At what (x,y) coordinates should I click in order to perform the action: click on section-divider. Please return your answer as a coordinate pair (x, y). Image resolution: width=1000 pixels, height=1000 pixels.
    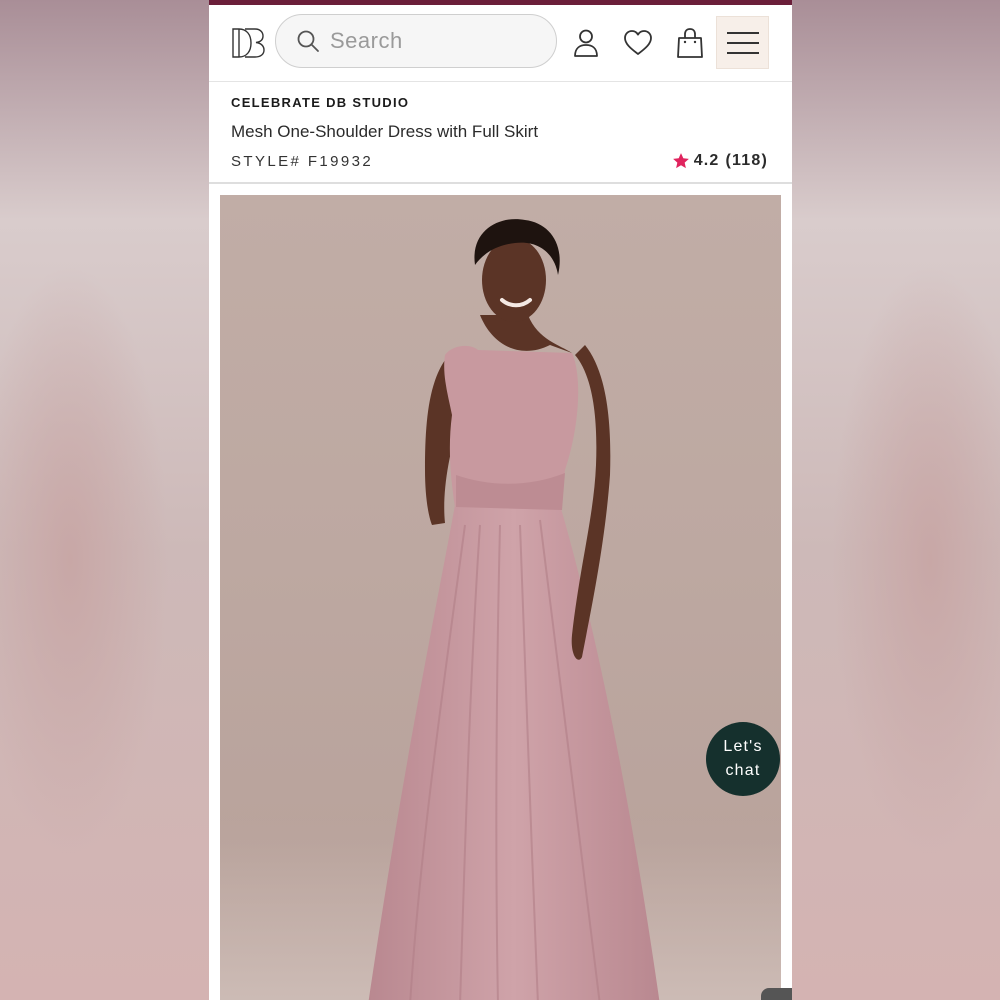
    Looking at the image, I should click on (500, 183).